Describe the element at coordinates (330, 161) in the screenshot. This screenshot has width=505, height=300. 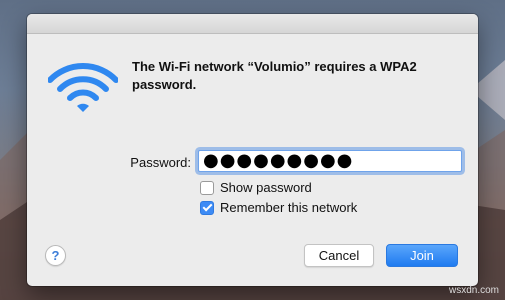
I see `password-field: ●●●●●●●●●` at that location.